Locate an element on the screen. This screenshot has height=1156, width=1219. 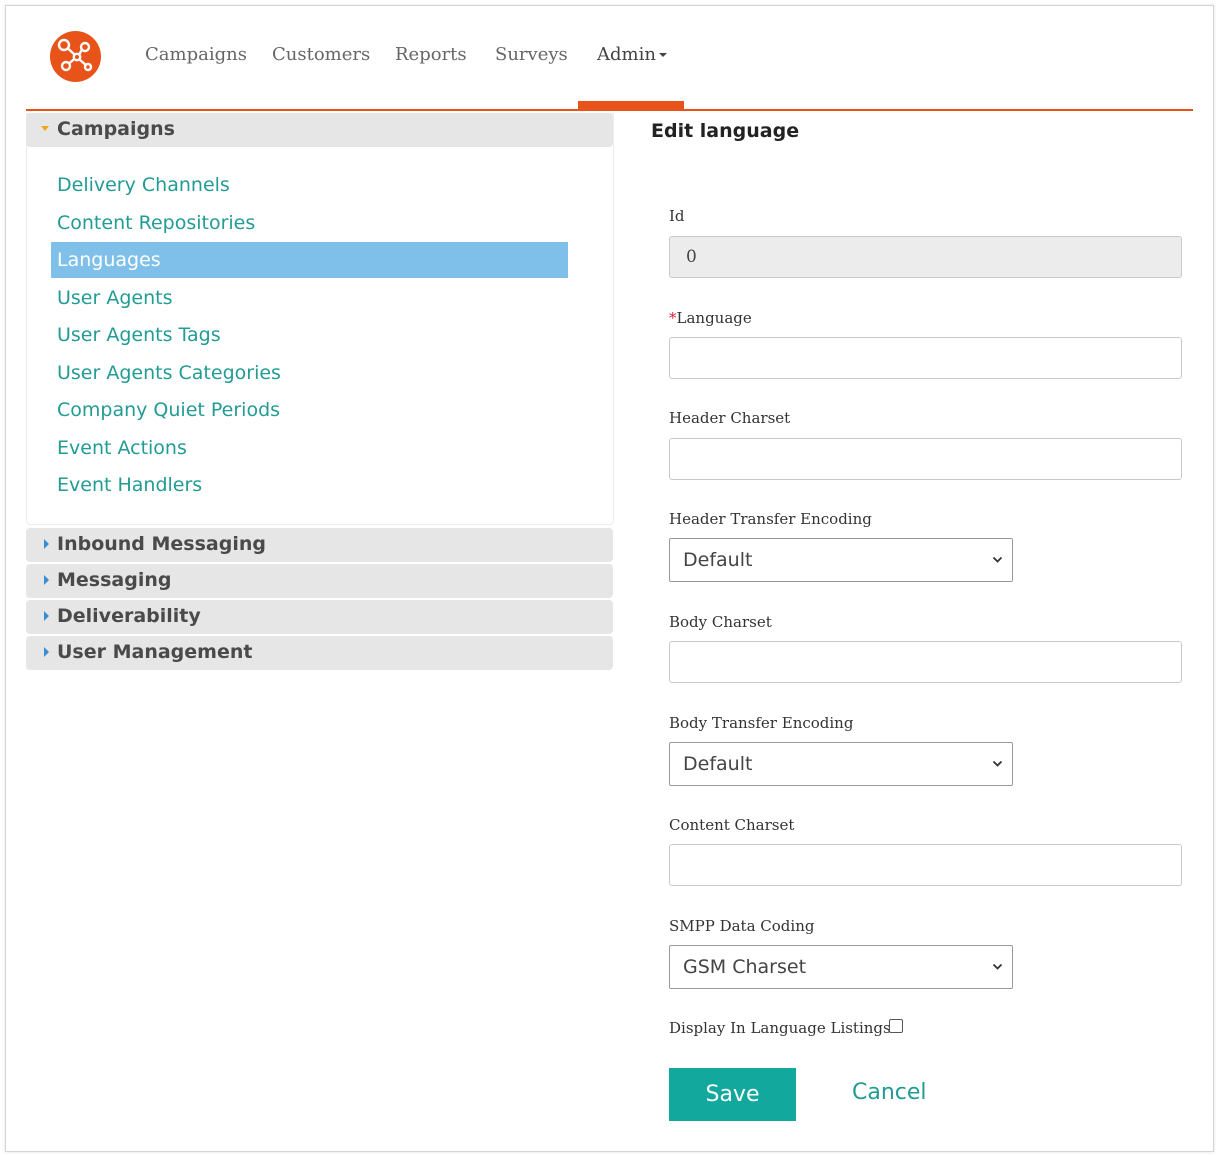
sidebar-item-user-agents: User Agents is located at coordinates (309, 298).